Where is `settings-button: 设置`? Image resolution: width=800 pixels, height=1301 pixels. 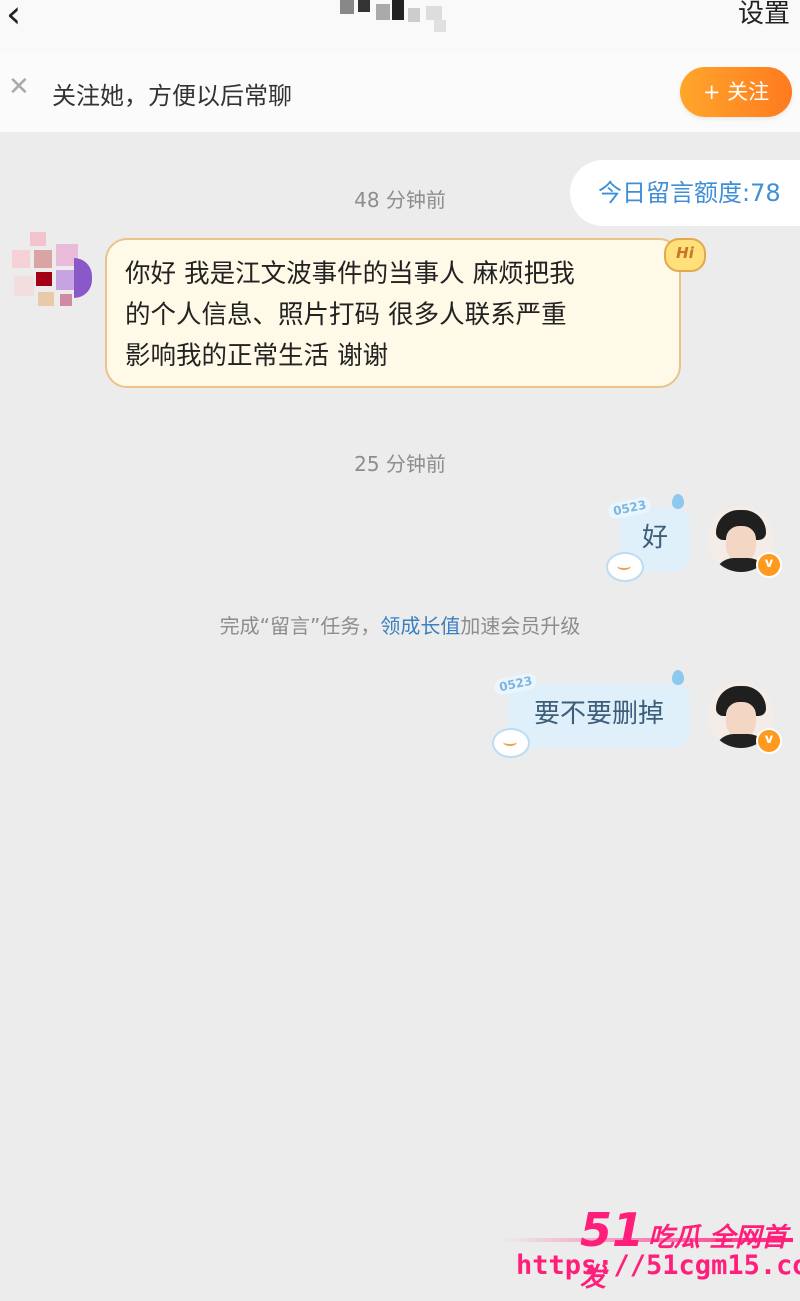 settings-button: 设置 is located at coordinates (764, 14).